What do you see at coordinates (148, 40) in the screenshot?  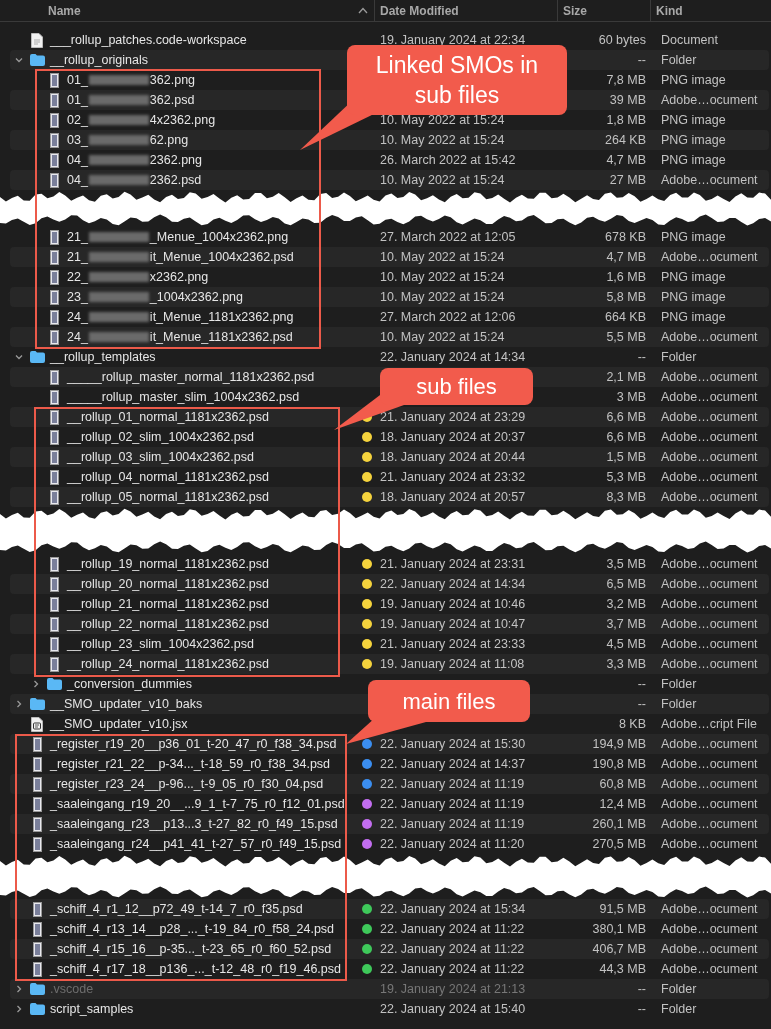 I see `file-name: ___rollup_patches.code-workspace` at bounding box center [148, 40].